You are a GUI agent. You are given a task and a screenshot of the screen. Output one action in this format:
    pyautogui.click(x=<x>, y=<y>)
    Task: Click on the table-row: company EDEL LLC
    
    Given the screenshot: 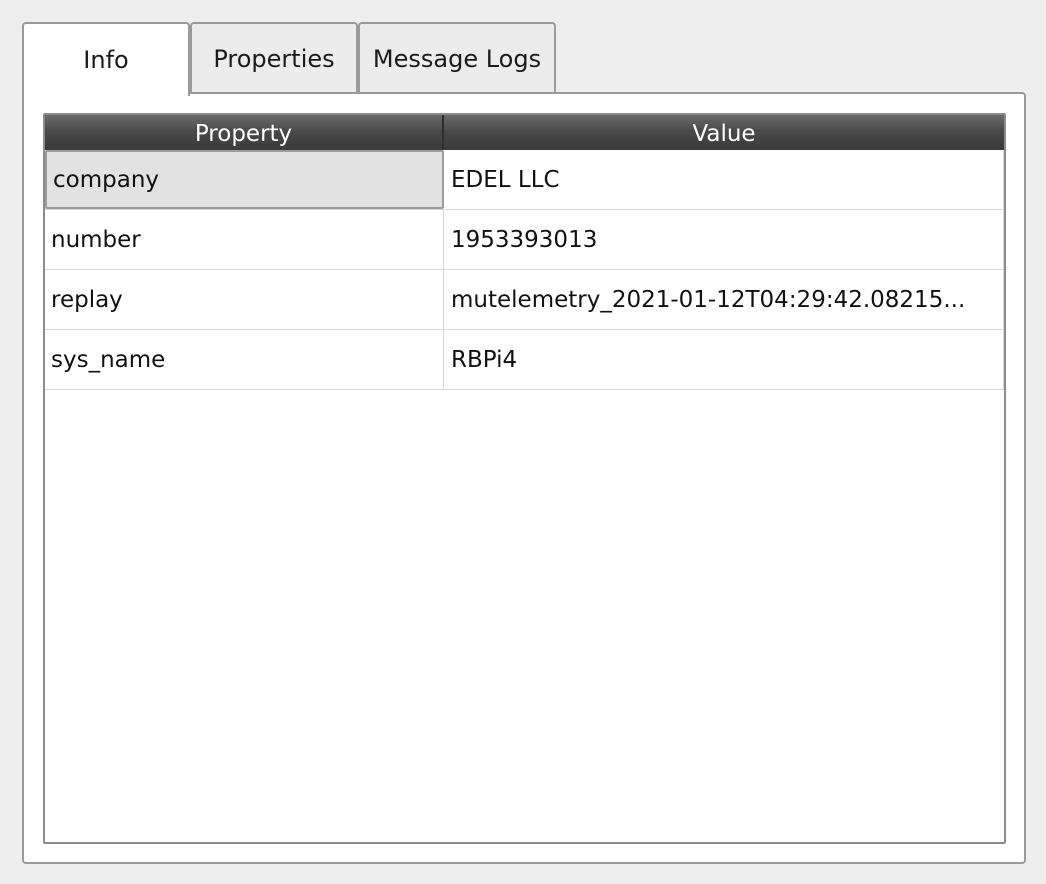 What is the action you would take?
    pyautogui.click(x=524, y=180)
    